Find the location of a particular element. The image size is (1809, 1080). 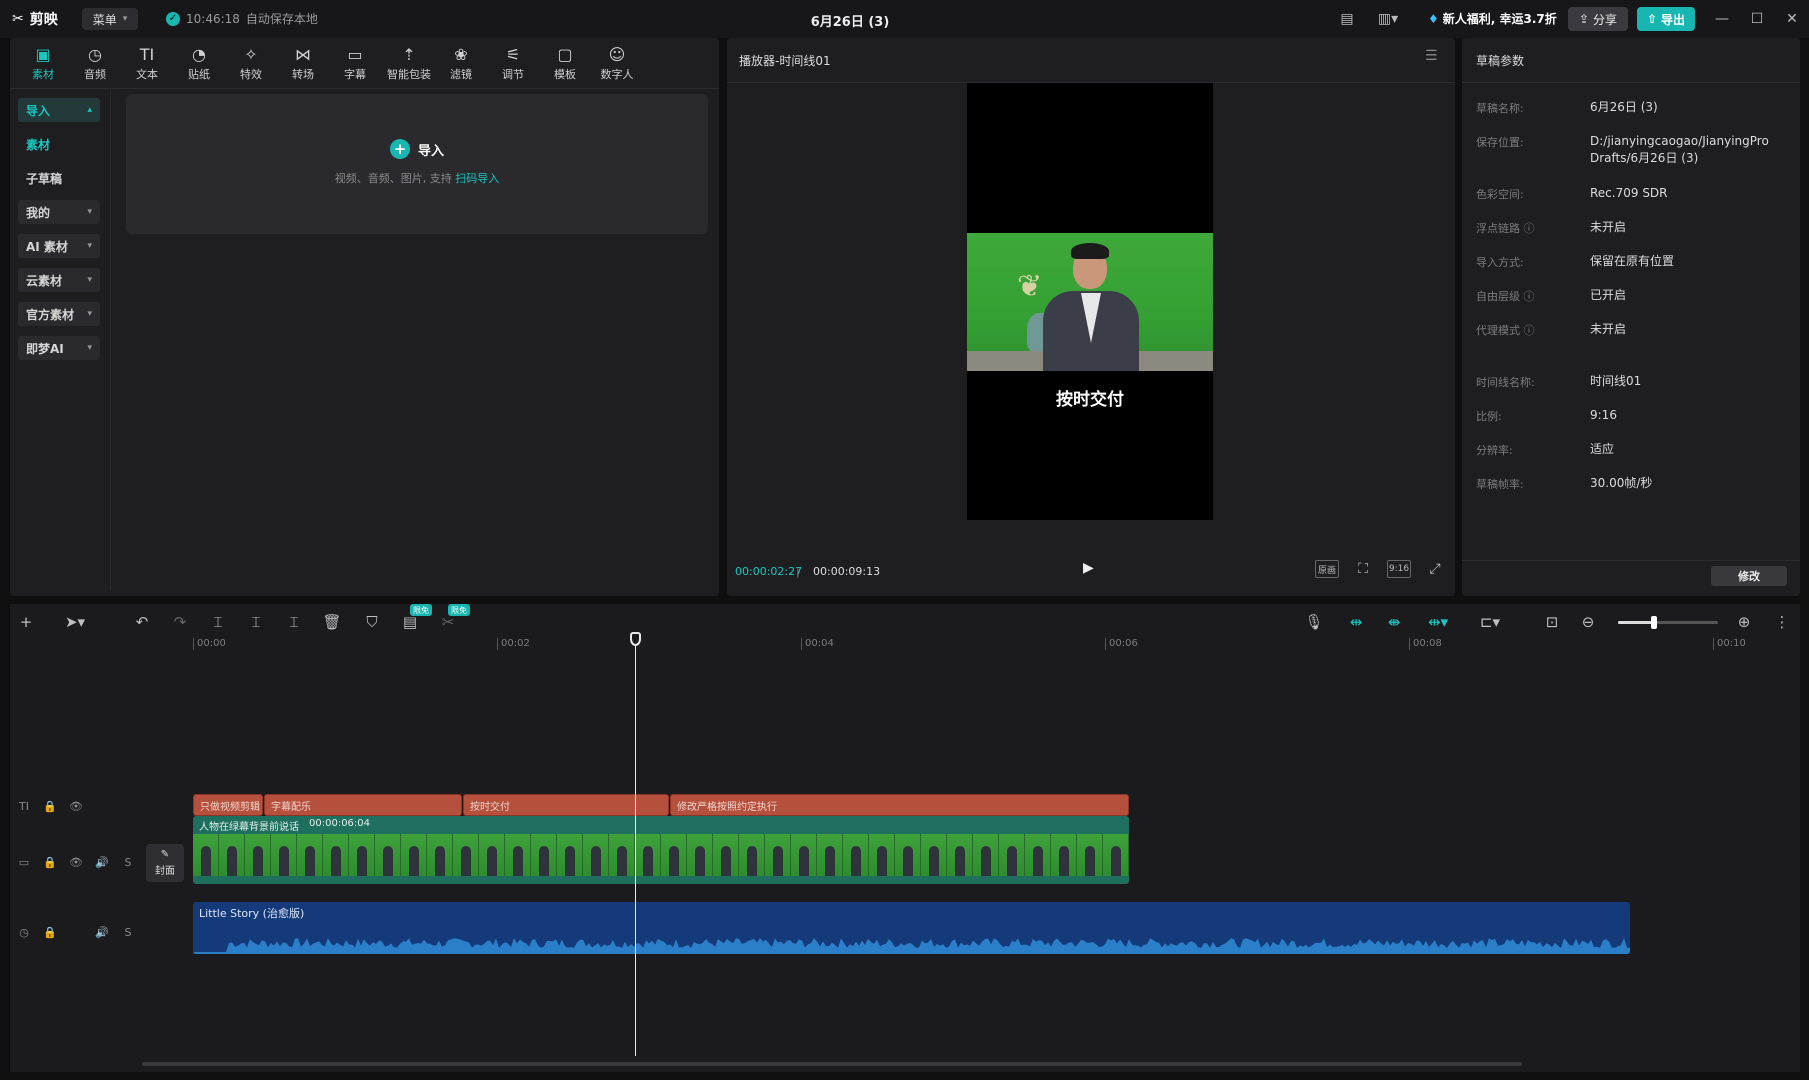

main-track-magnet-icon: ⇹ is located at coordinates (1356, 622).